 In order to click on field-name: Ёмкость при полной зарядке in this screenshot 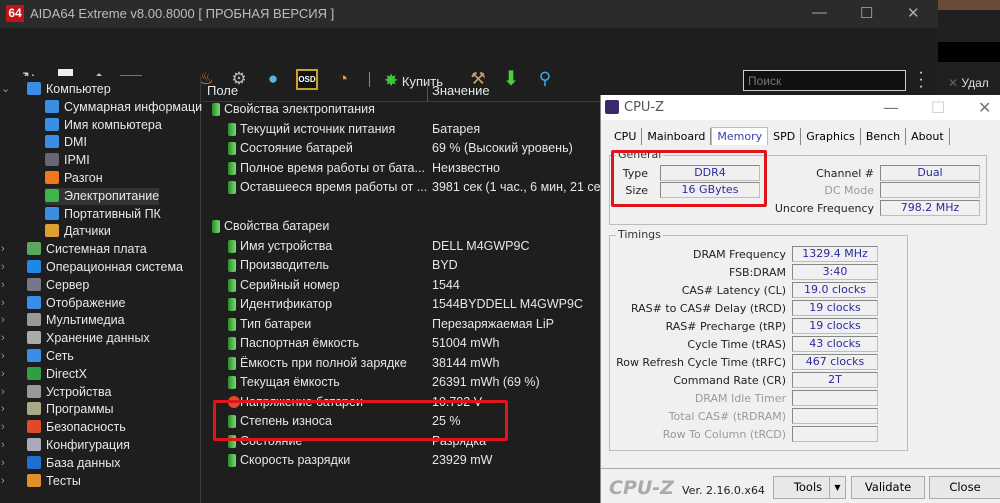, I will do `click(323, 362)`.